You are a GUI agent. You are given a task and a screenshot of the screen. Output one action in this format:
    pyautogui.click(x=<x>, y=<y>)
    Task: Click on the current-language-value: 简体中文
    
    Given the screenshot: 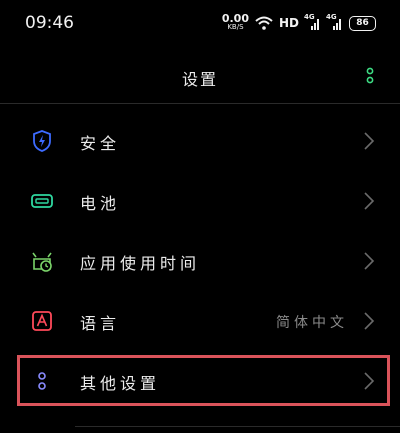 What is the action you would take?
    pyautogui.click(x=312, y=323)
    